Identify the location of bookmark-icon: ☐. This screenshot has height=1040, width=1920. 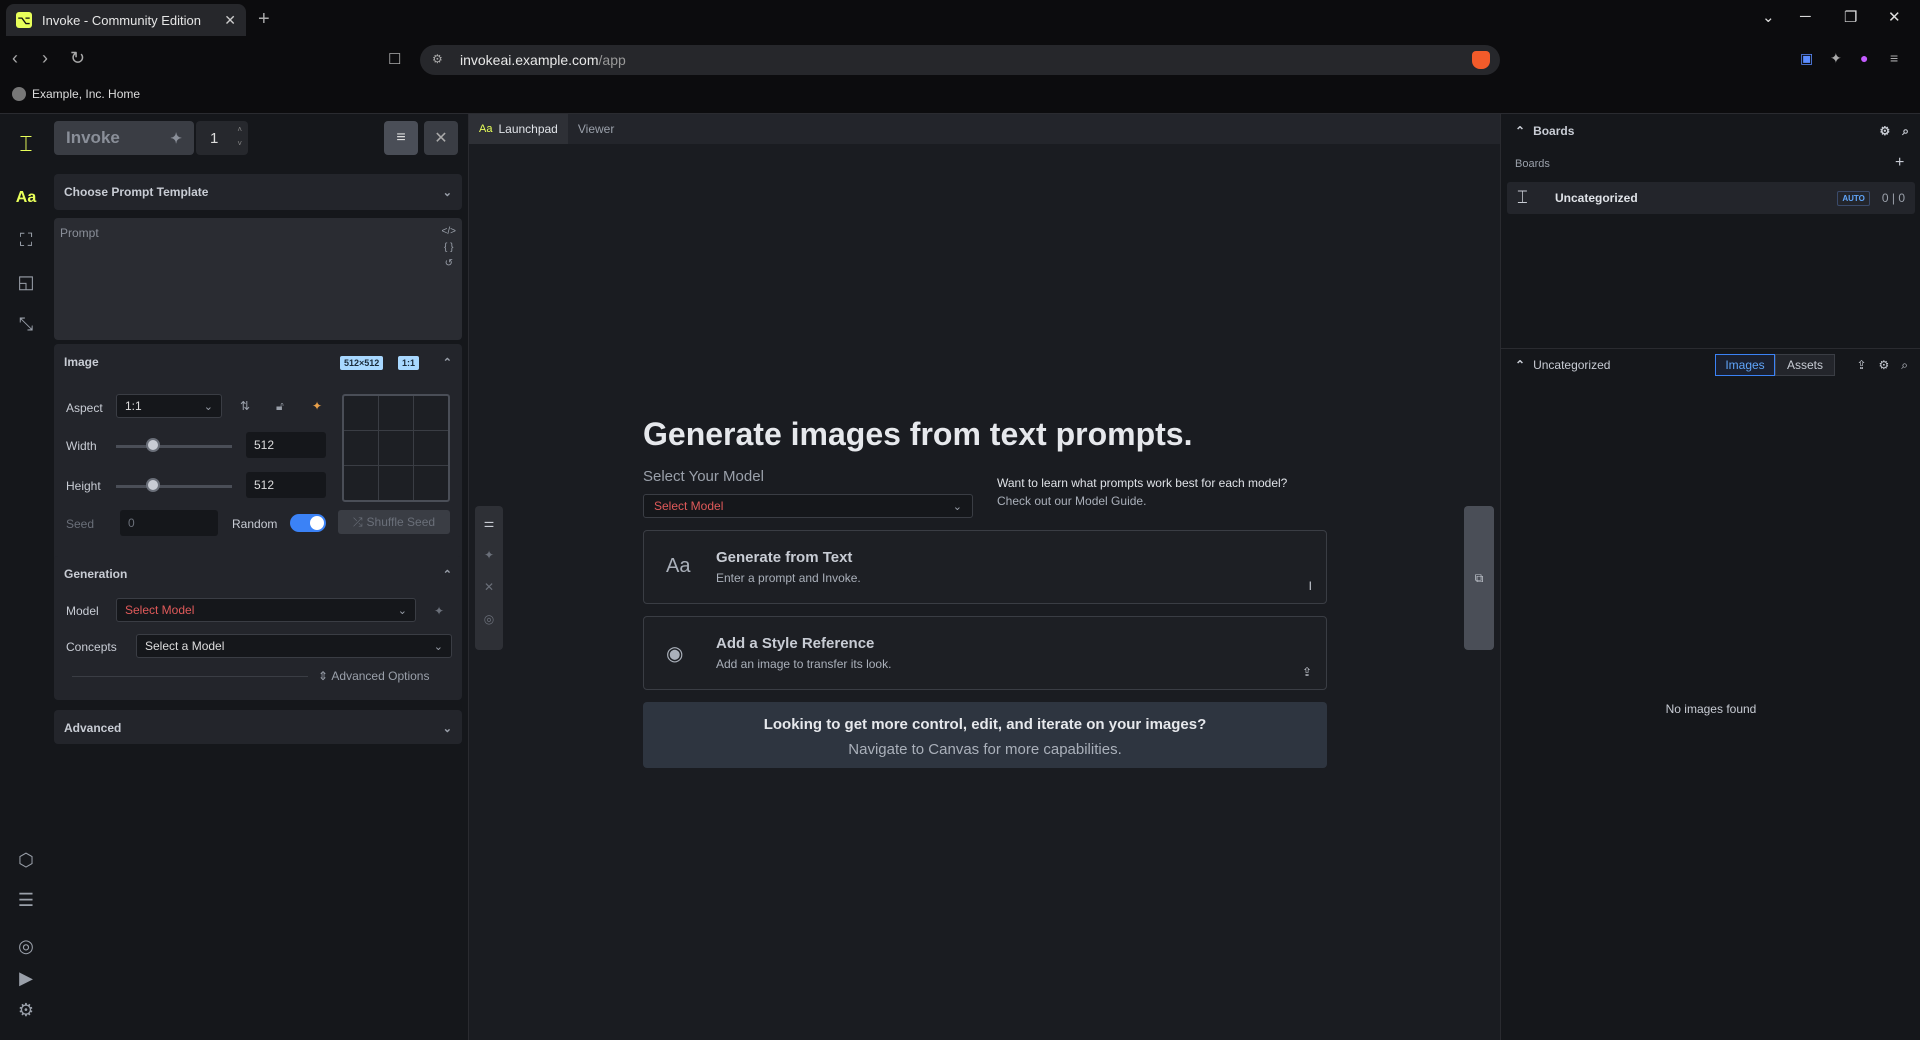
(394, 59).